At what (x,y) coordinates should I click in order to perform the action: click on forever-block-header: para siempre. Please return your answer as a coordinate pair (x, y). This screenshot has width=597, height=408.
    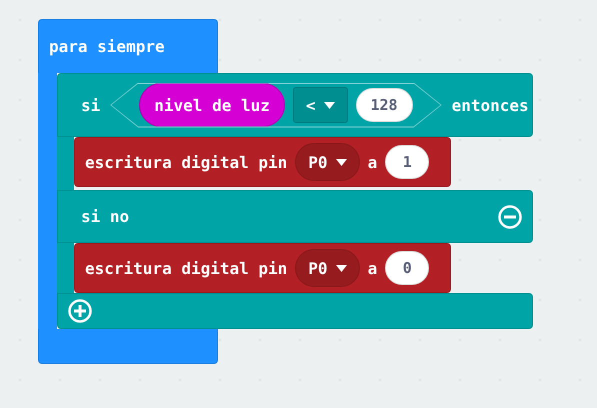
    Looking at the image, I should click on (128, 46).